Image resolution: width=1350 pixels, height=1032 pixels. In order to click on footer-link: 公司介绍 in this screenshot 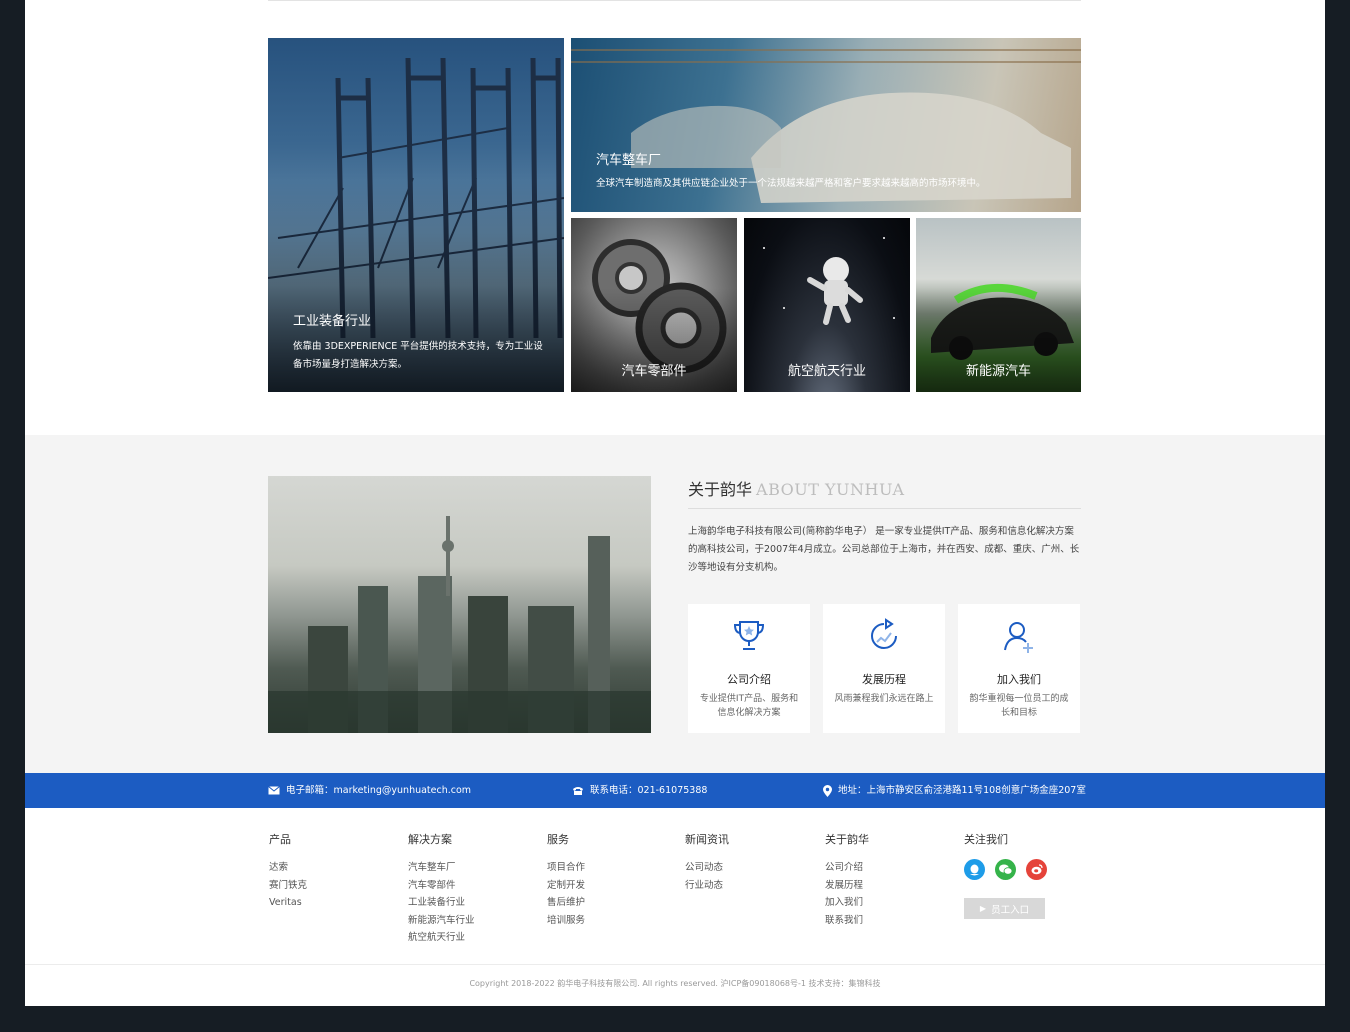, I will do `click(847, 868)`.